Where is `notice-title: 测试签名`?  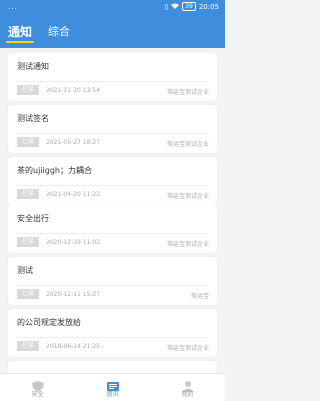 notice-title: 测试签名 is located at coordinates (33, 118).